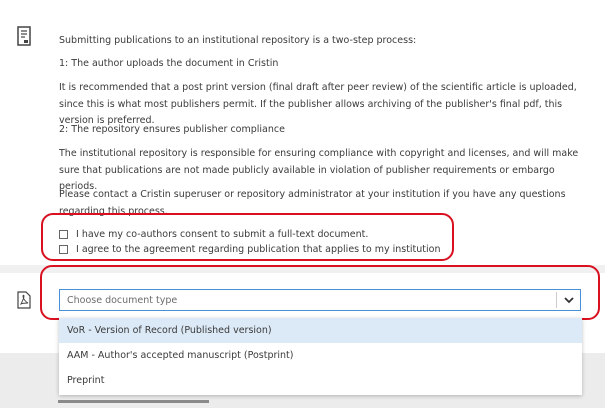  What do you see at coordinates (133, 401) in the screenshot?
I see `horizontal-scrollbar` at bounding box center [133, 401].